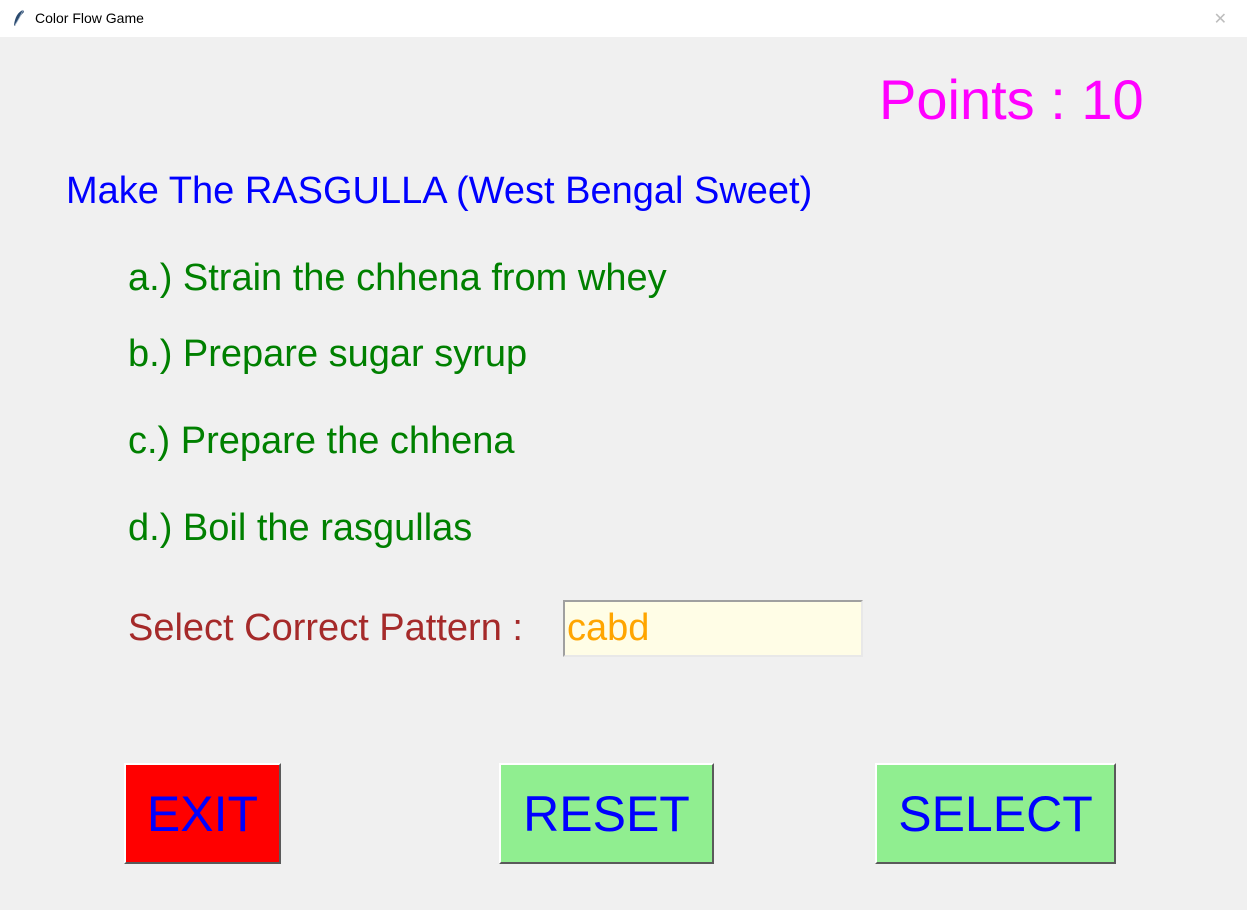  Describe the element at coordinates (202, 813) in the screenshot. I see `exit-button: EXIT` at that location.